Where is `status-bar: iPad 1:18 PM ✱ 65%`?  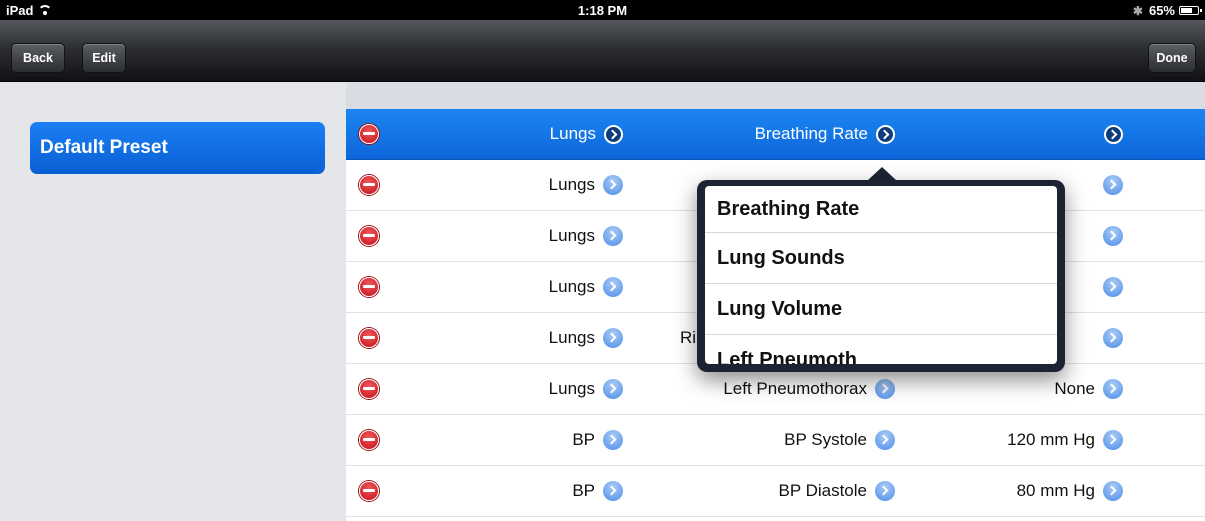 status-bar: iPad 1:18 PM ✱ 65% is located at coordinates (602, 10).